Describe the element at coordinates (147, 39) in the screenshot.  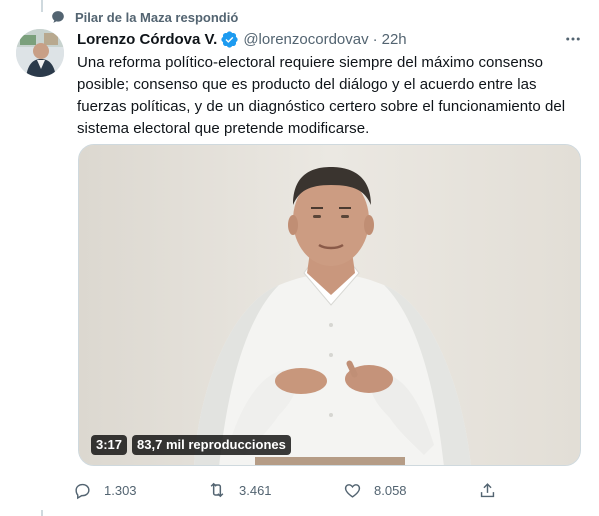
I see `display-name: Lorenzo Córdova V.` at that location.